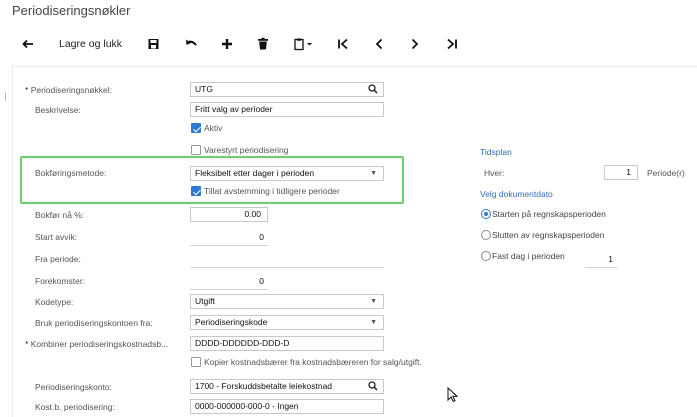 The width and height of the screenshot is (697, 417). What do you see at coordinates (196, 150) in the screenshot?
I see `item-based-checkbox` at bounding box center [196, 150].